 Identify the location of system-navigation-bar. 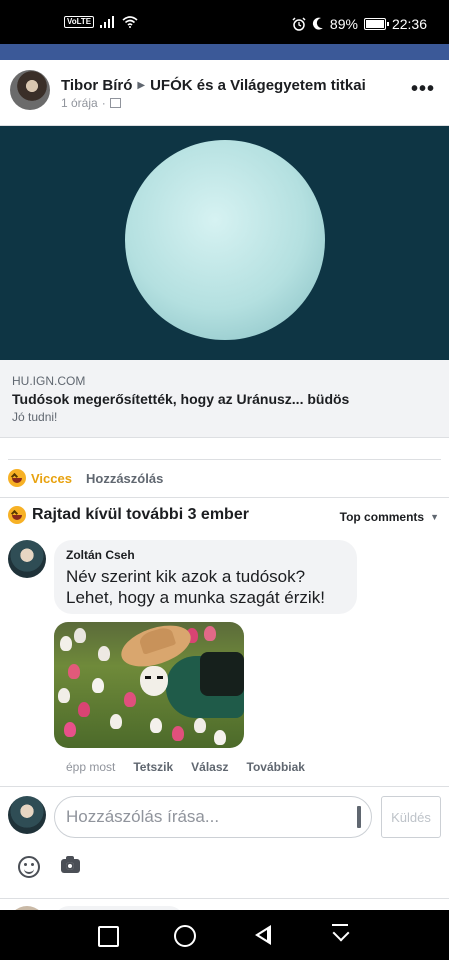
(224, 935).